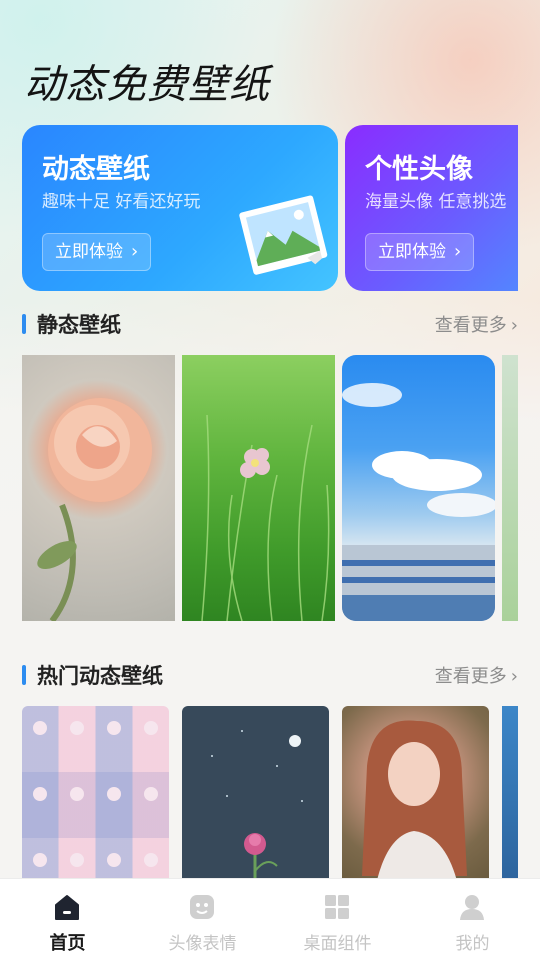 The image size is (540, 960). I want to click on tab-desktop-widgets: 桌面组件, so click(337, 919).